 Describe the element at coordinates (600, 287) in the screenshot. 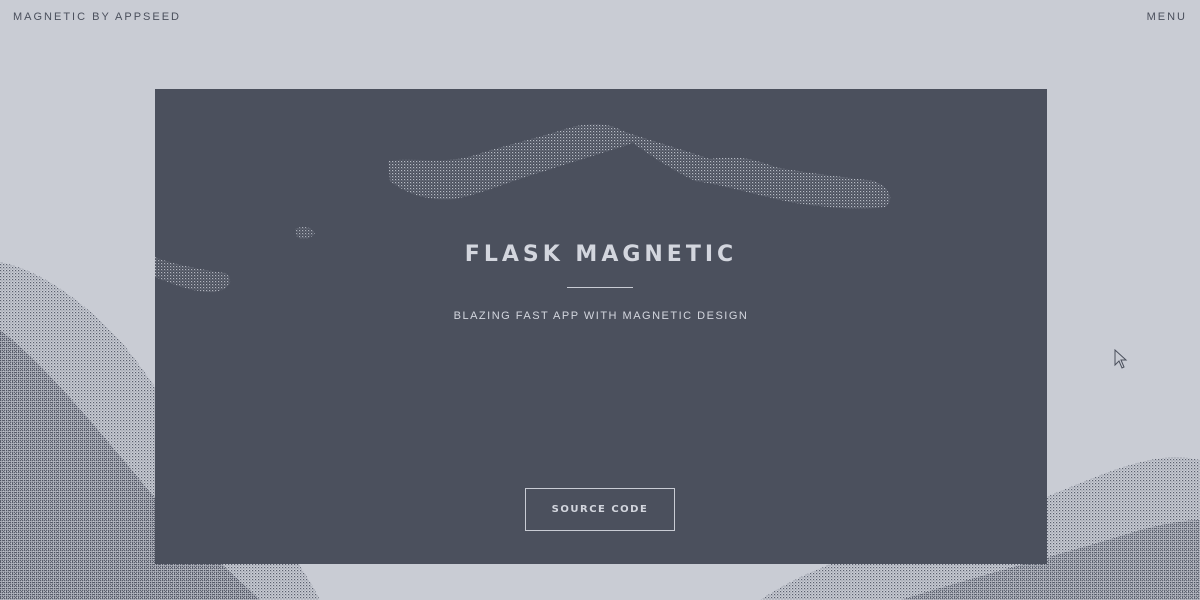

I see `title-divider` at that location.